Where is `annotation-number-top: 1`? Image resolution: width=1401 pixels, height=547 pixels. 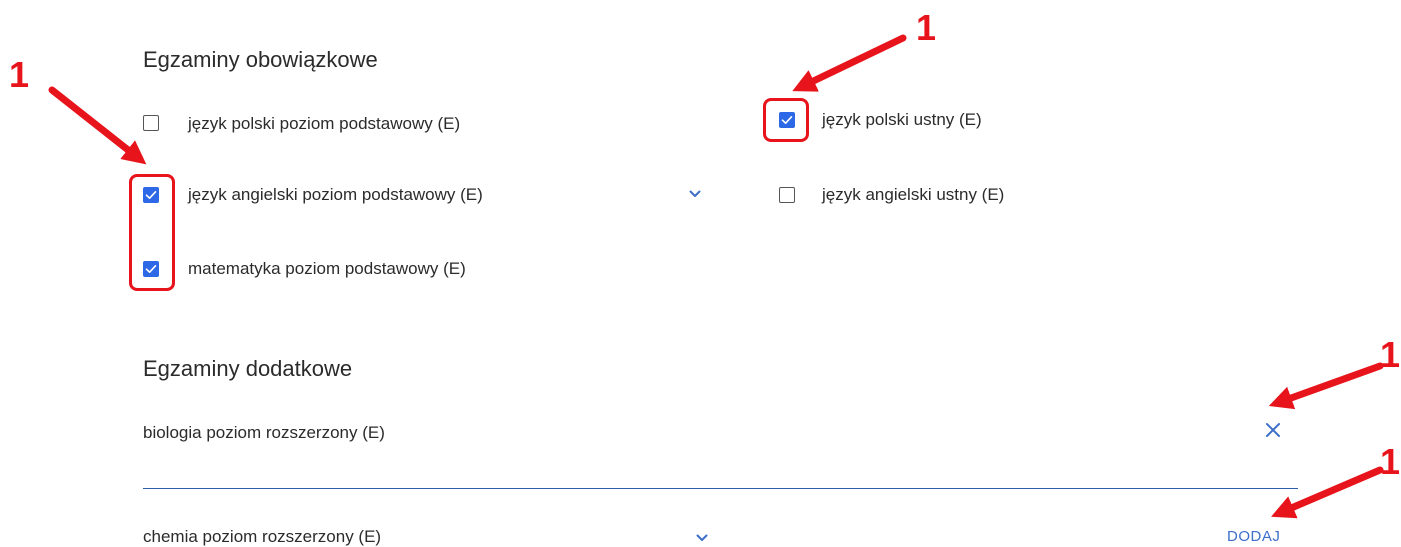 annotation-number-top: 1 is located at coordinates (926, 27).